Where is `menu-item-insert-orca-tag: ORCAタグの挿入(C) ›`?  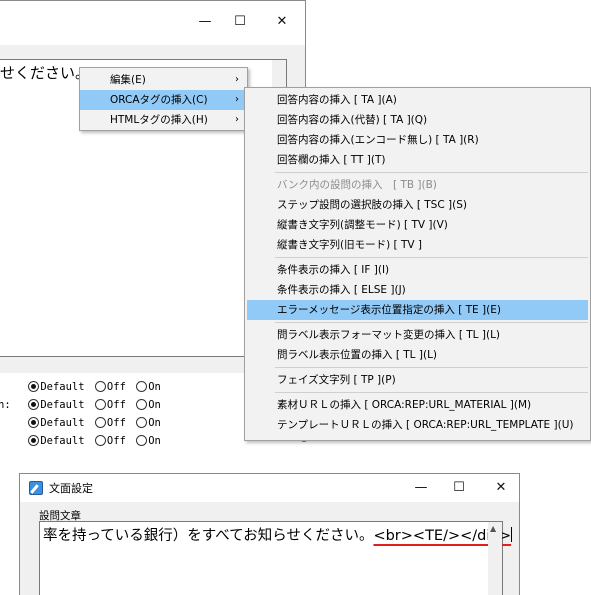
menu-item-insert-orca-tag: ORCAタグの挿入(C) › is located at coordinates (163, 100).